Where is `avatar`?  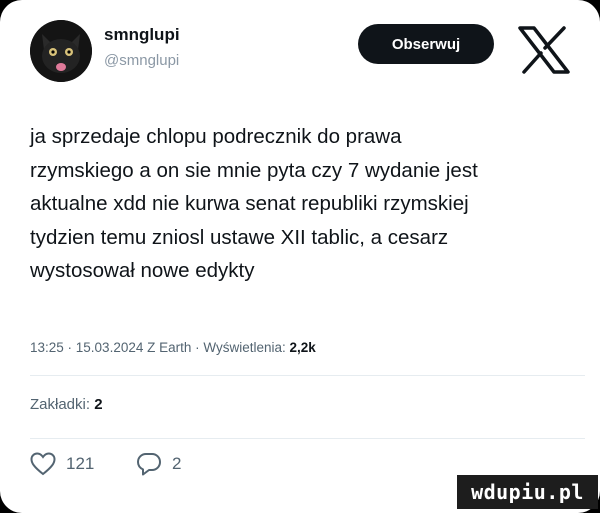
avatar is located at coordinates (61, 51).